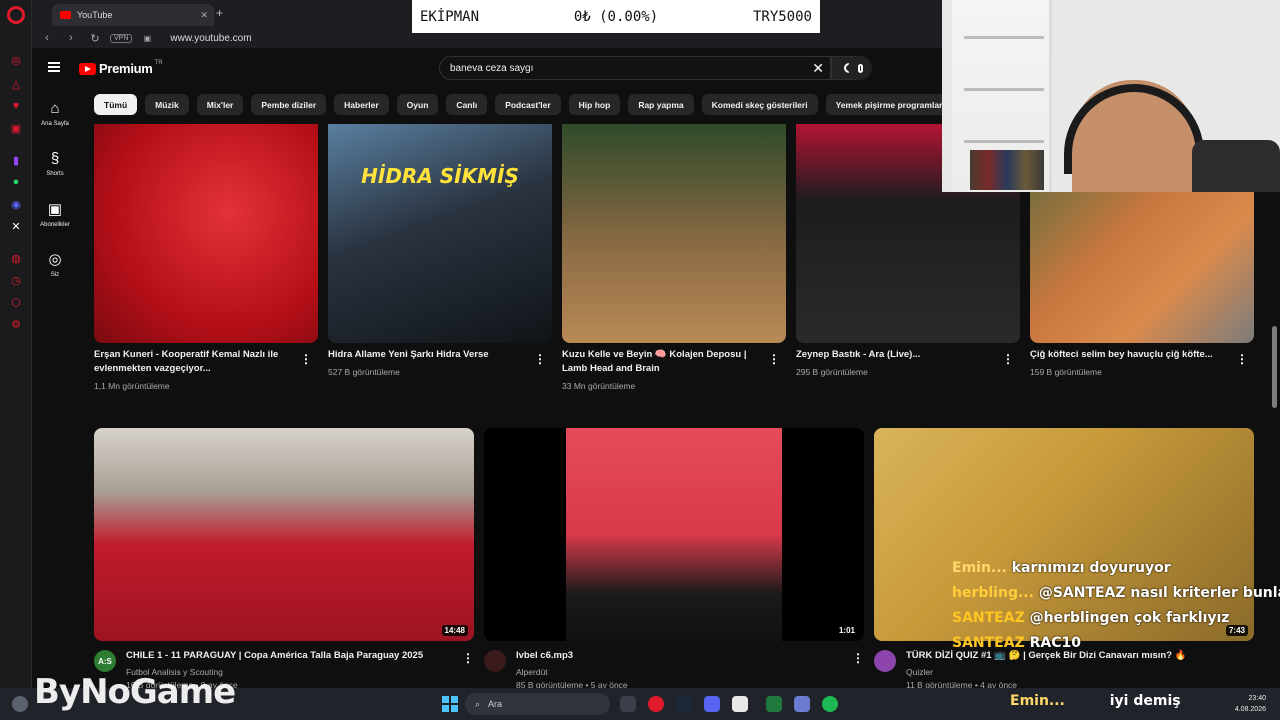 Image resolution: width=1280 pixels, height=720 pixels. I want to click on task-view-icon, so click(628, 704).